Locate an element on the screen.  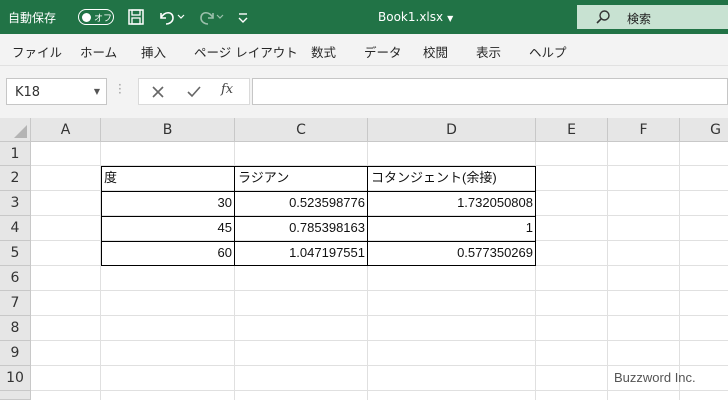
tab-review: 校閲 is located at coordinates (435, 51).